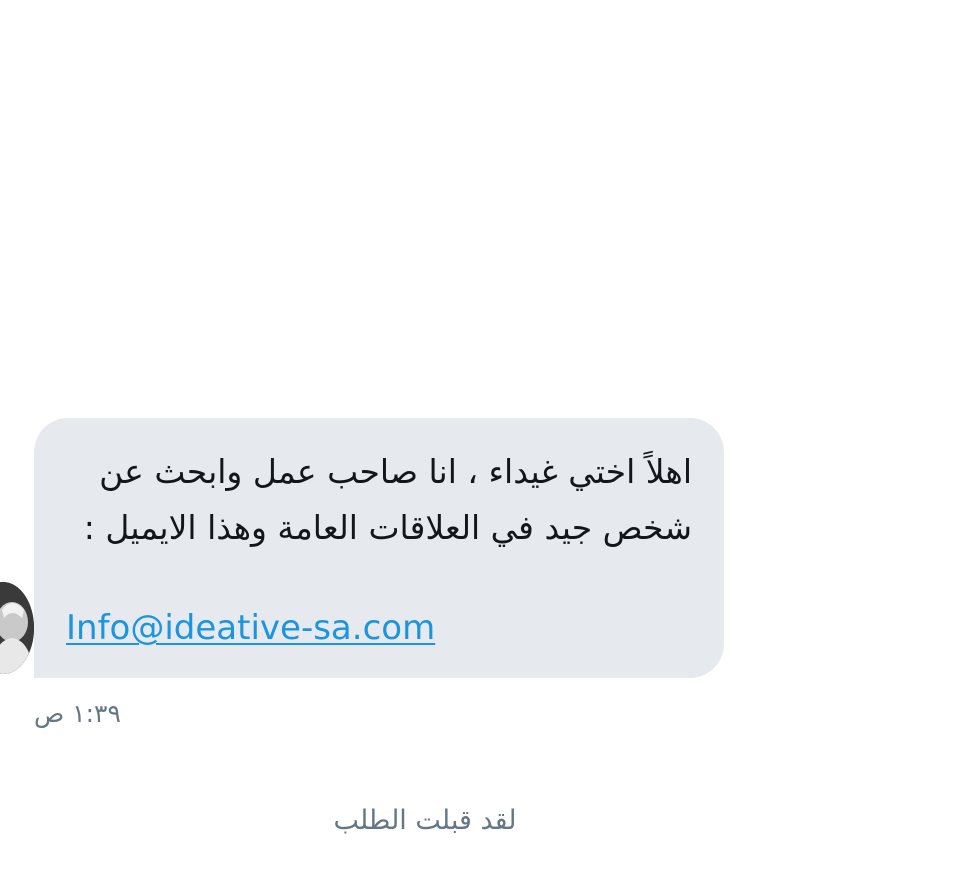 This screenshot has width=964, height=892. I want to click on avatar-photo-icon, so click(17, 628).